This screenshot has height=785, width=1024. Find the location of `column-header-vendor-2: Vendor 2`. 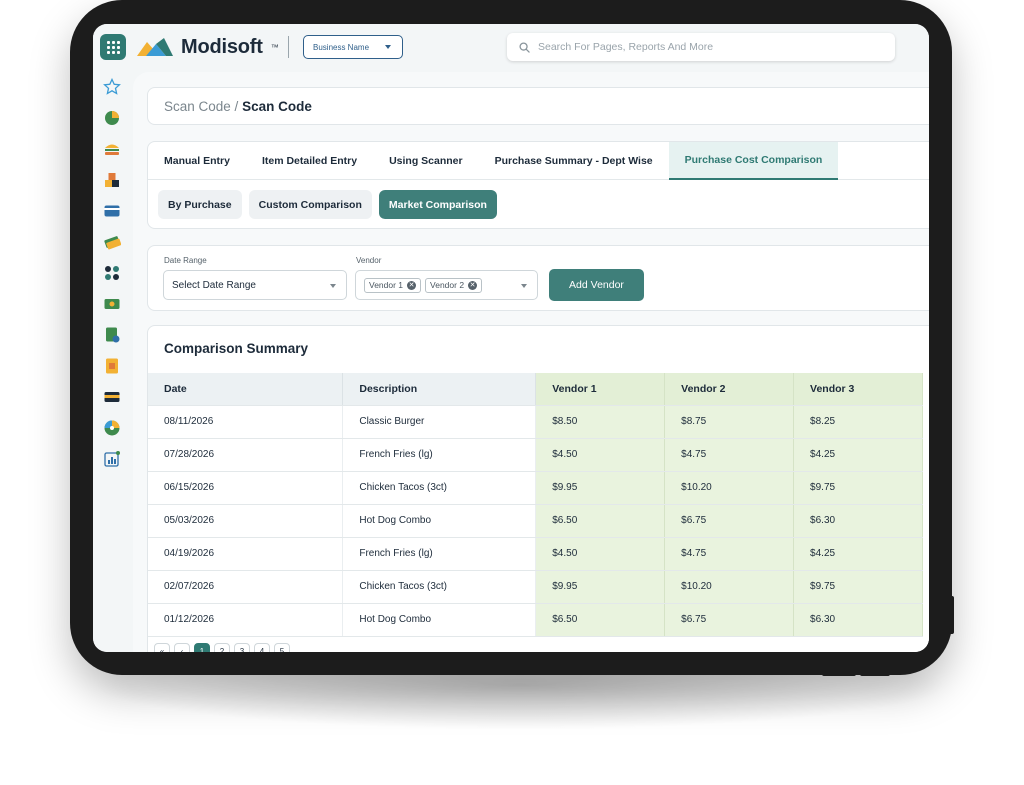

column-header-vendor-2: Vendor 2 is located at coordinates (729, 389).